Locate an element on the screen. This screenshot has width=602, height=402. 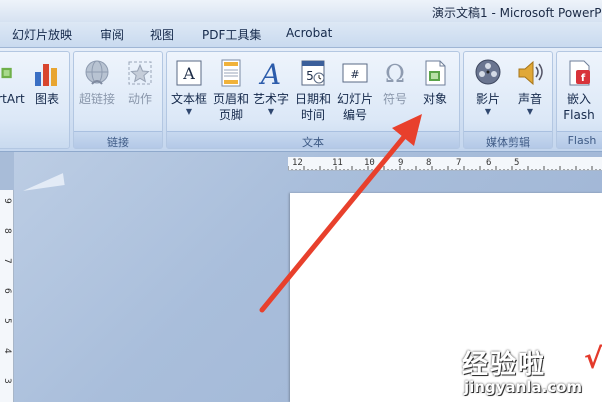
movie-button: 影片 ▼ is located at coordinates (488, 87).